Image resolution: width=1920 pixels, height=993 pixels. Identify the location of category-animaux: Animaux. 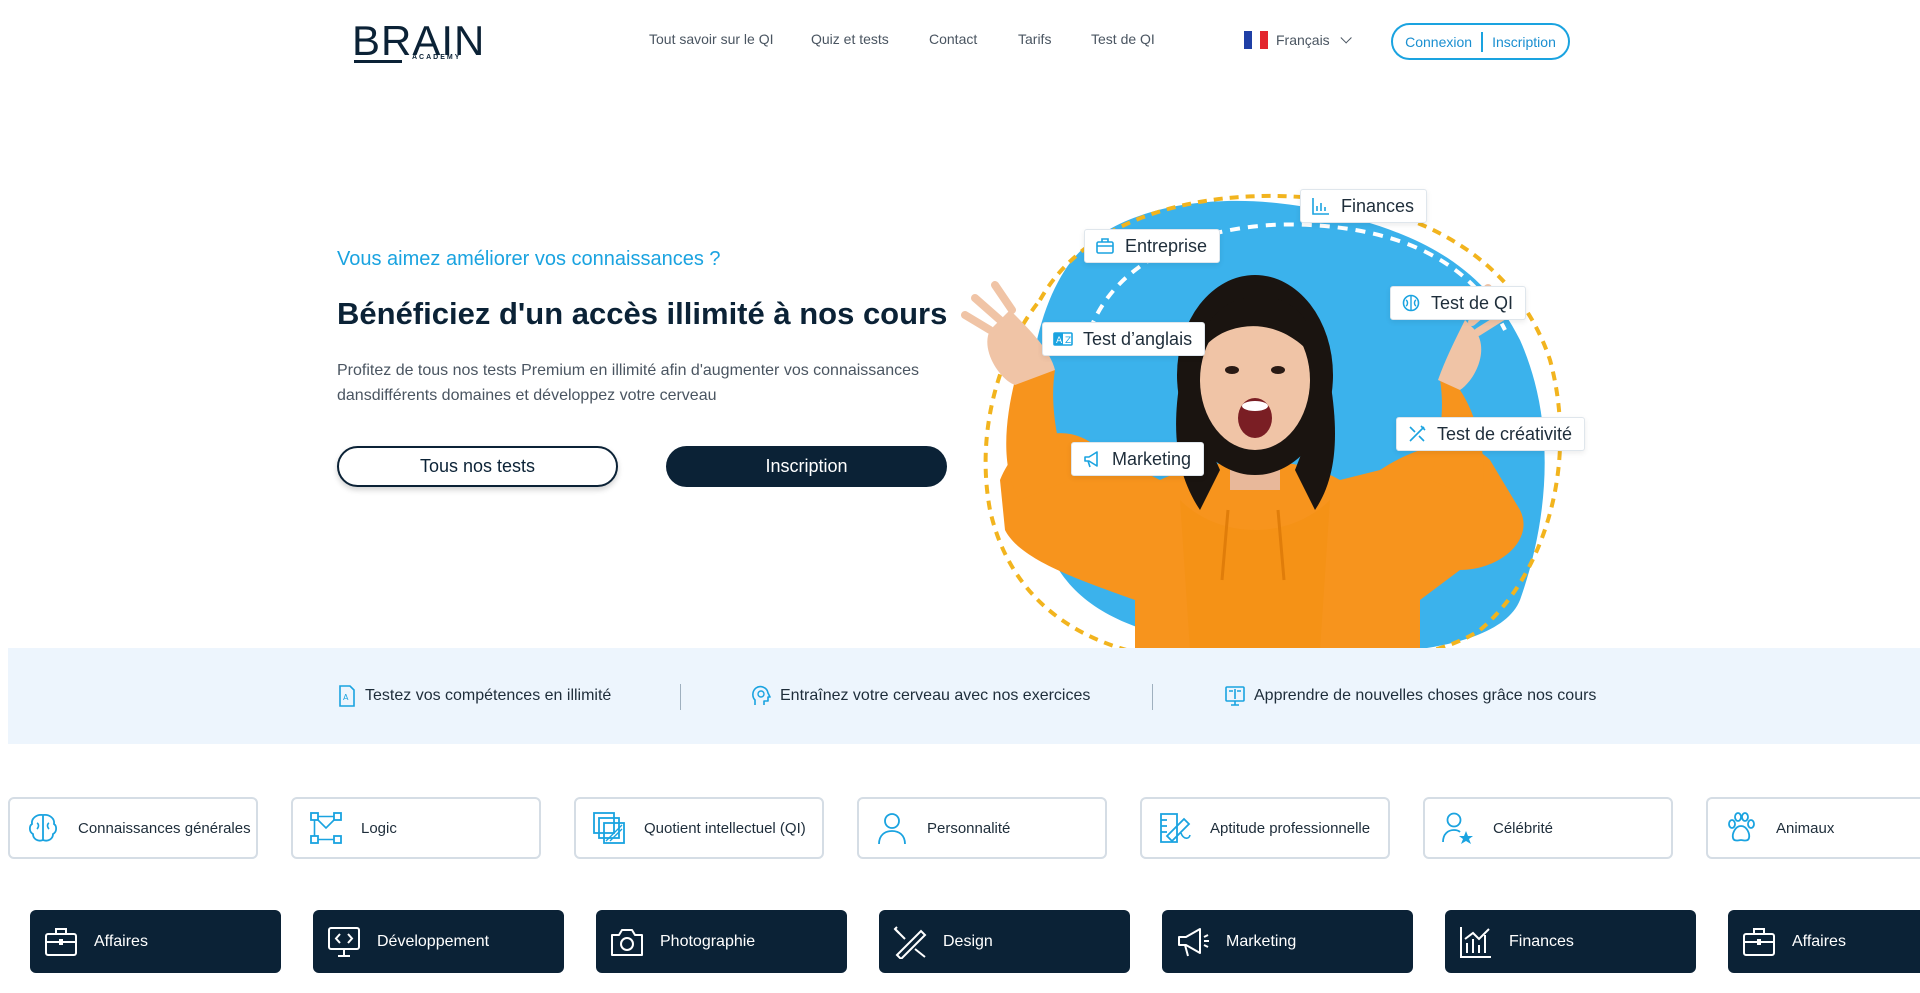
(1813, 828).